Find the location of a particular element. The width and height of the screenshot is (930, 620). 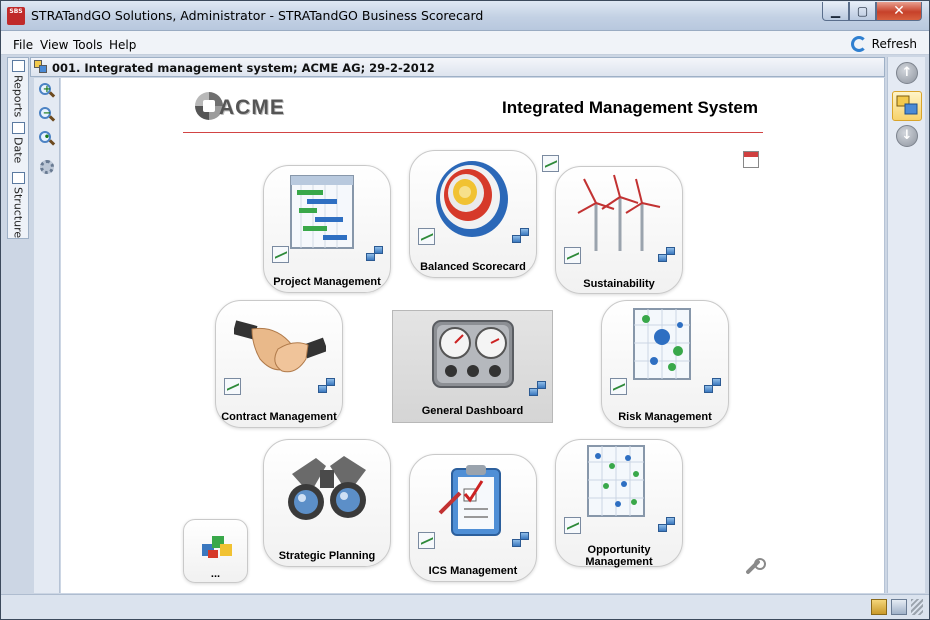

close-button: ✕ is located at coordinates (899, 11).